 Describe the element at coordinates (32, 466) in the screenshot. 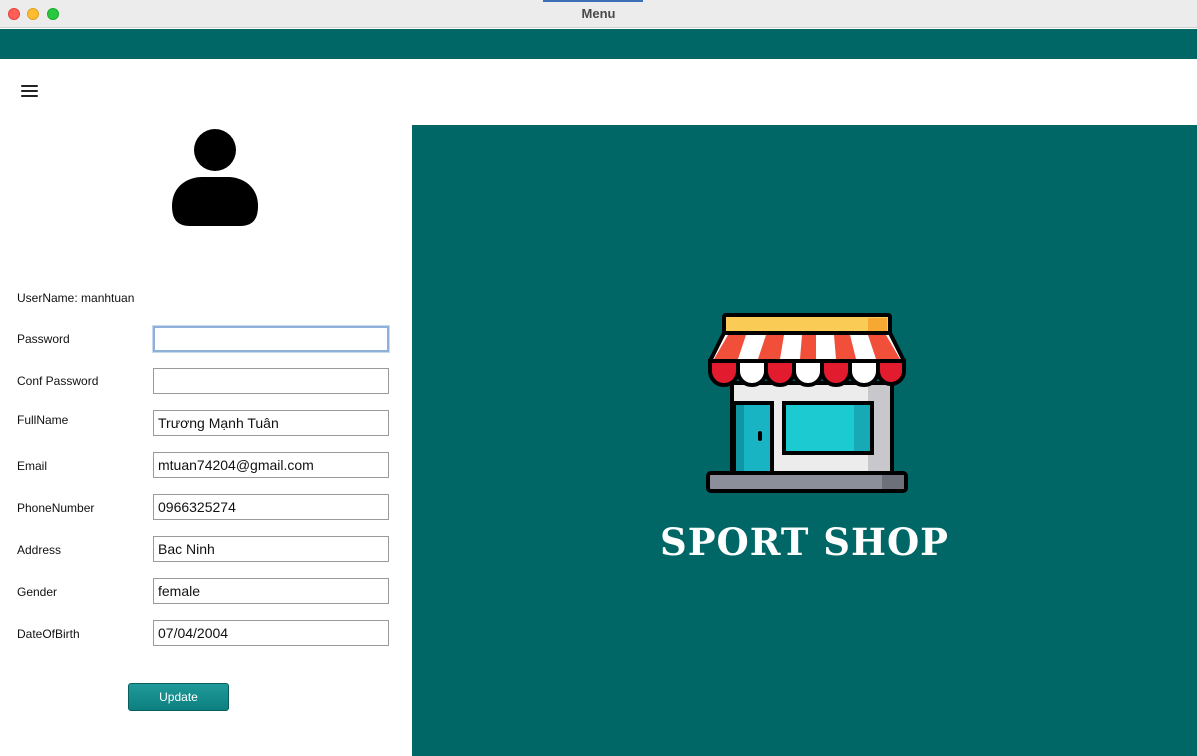

I see `email-label: Email` at that location.